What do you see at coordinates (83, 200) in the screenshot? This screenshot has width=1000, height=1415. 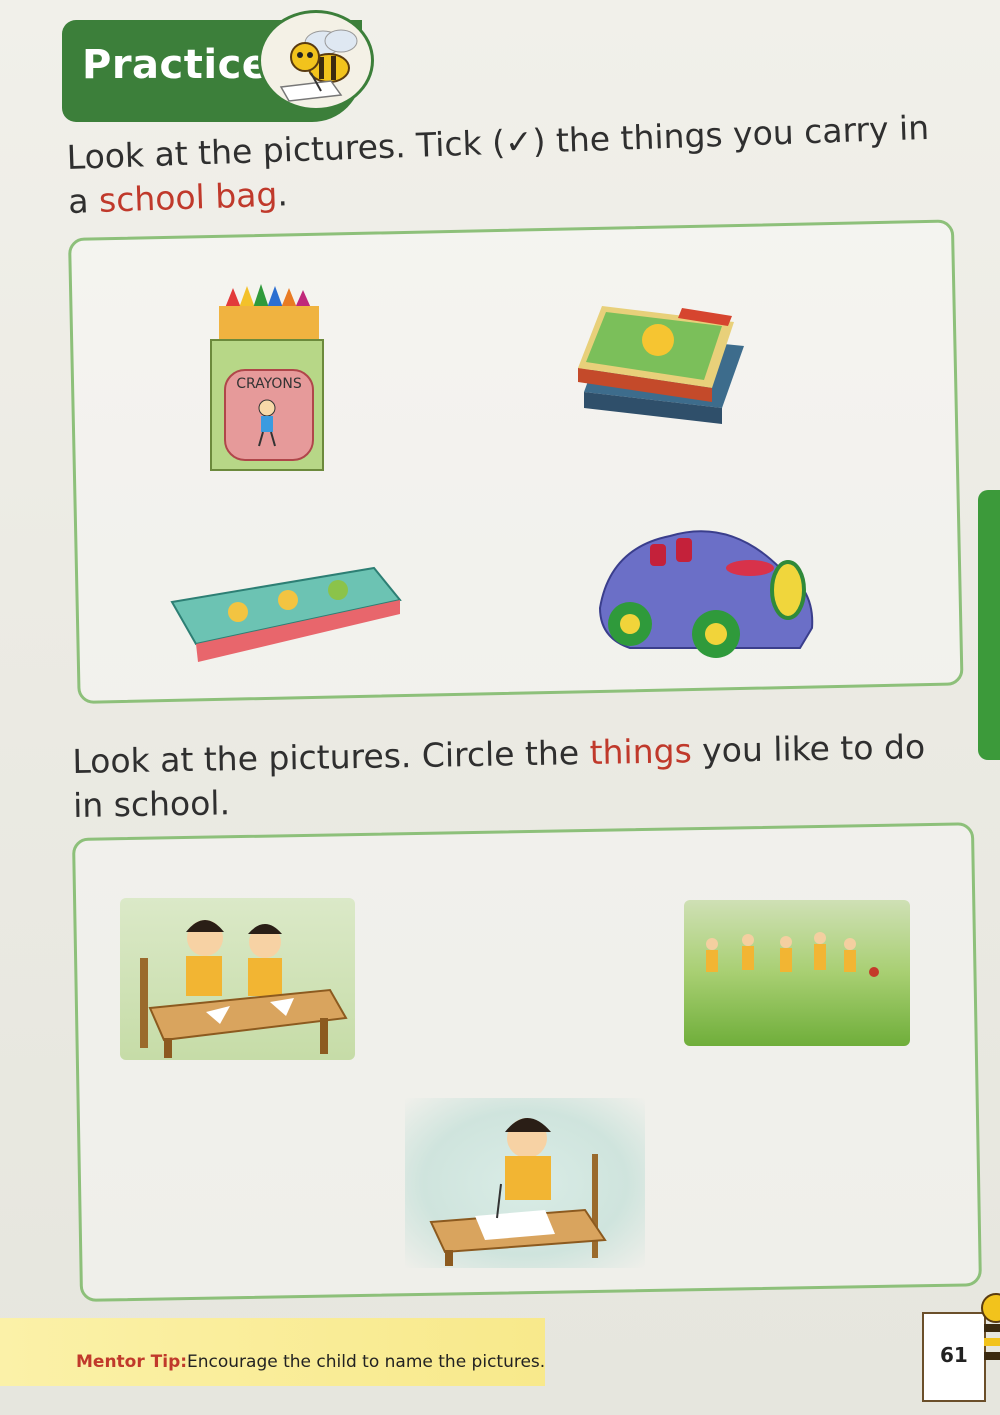 I see `instruction-text: a` at bounding box center [83, 200].